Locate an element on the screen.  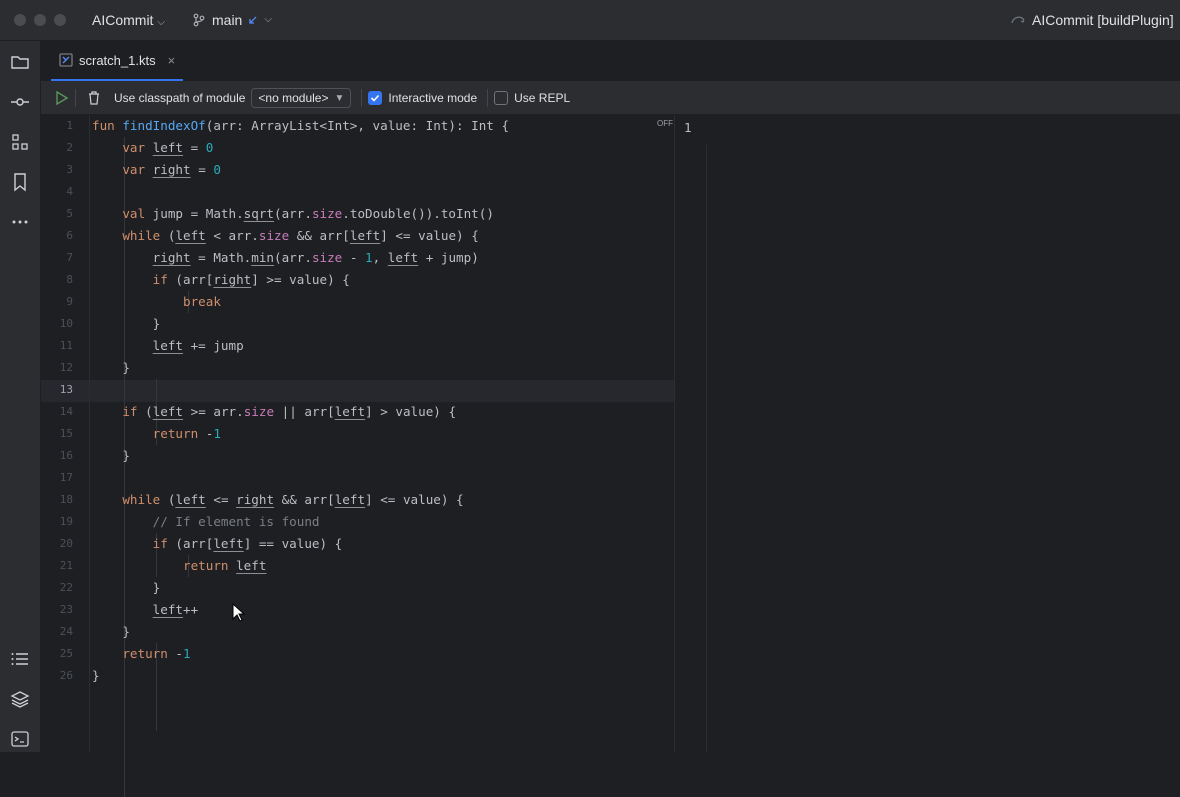
line-number: 22 is located at coordinates (53, 588).